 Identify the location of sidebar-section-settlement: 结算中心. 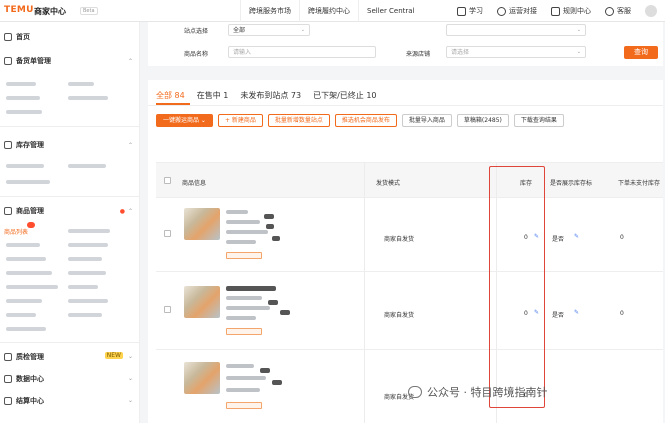
(24, 401).